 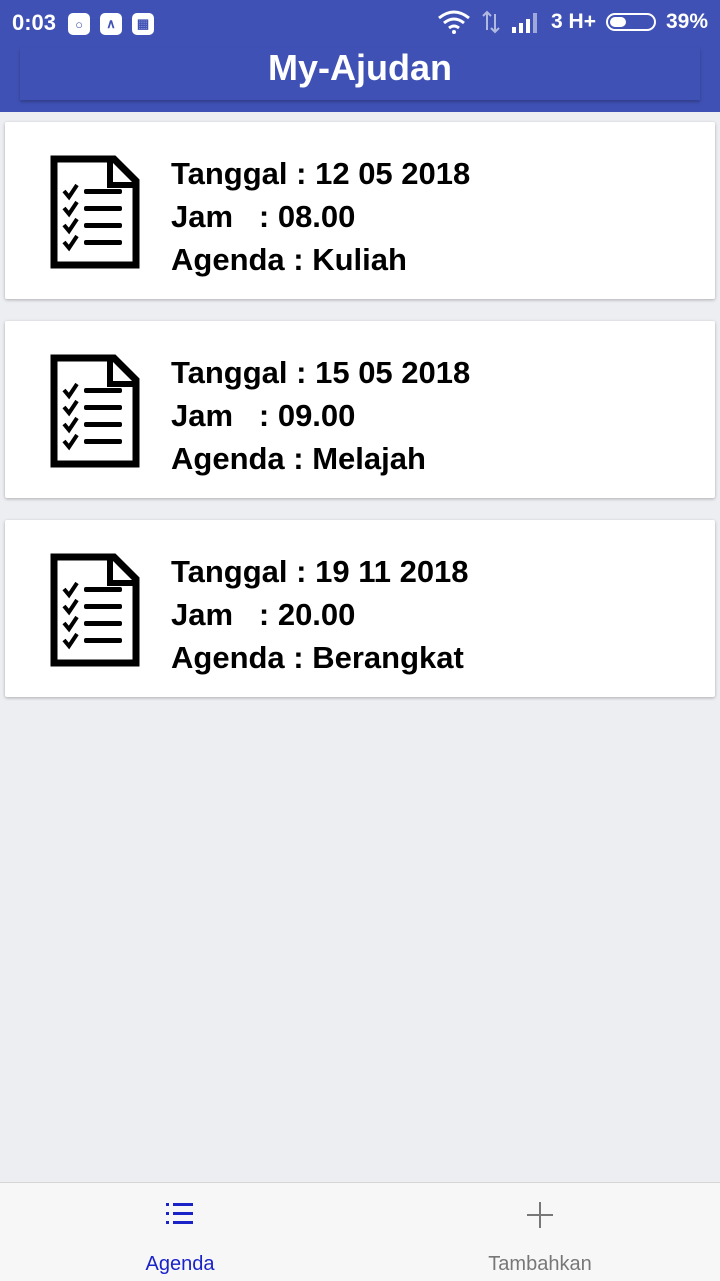 I want to click on bottom-navigation: Agenda Tambahkan, so click(x=360, y=1231).